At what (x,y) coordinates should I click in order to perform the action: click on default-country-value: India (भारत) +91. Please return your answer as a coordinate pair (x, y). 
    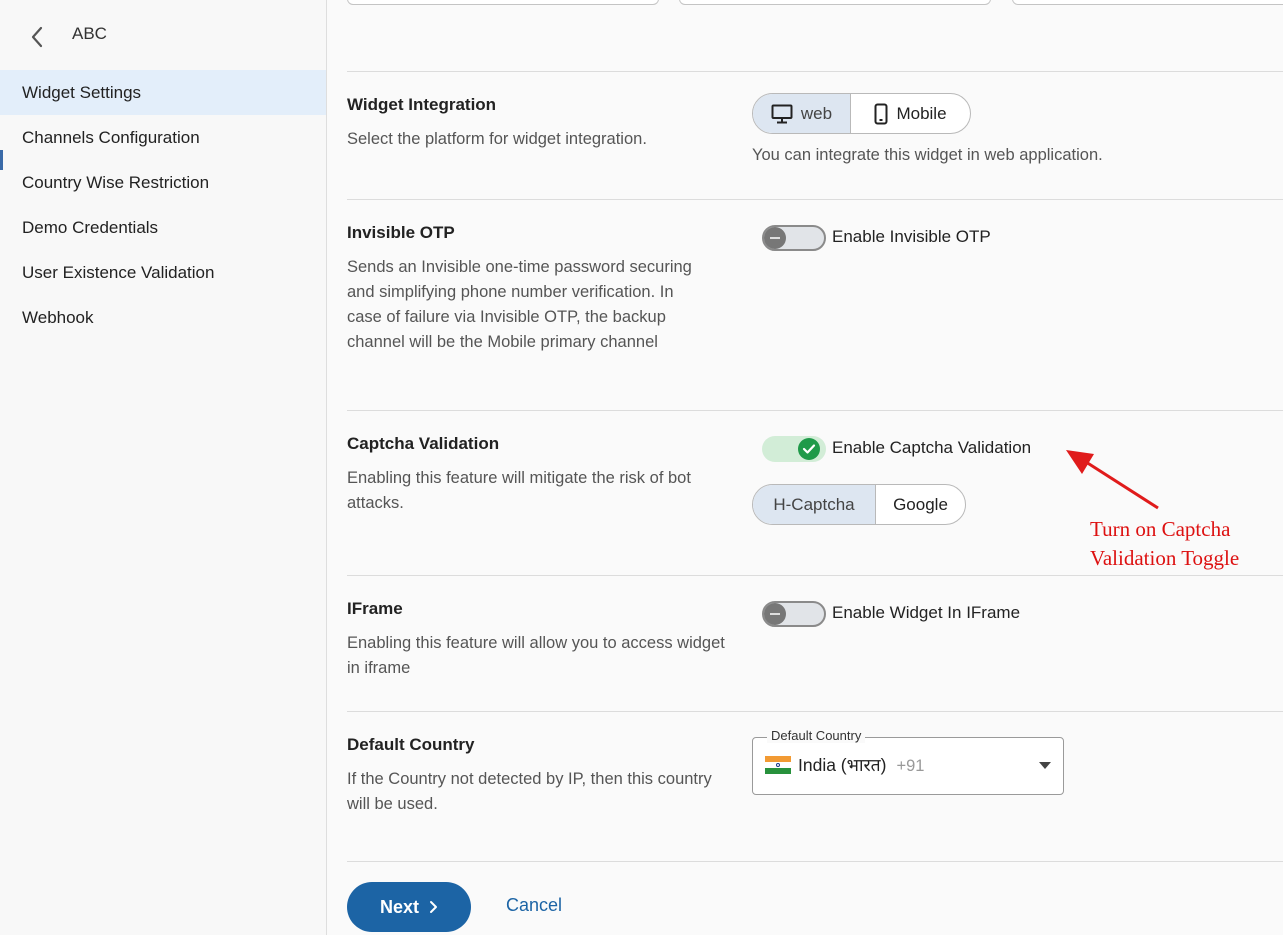
    Looking at the image, I should click on (861, 765).